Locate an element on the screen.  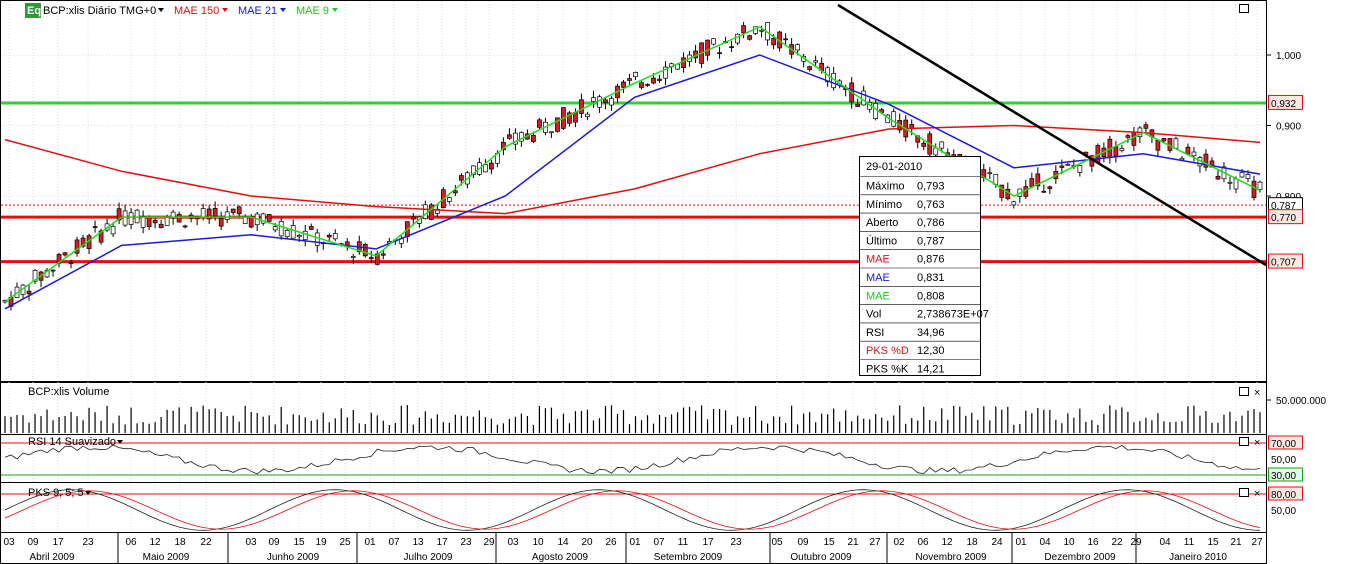
maximize-rsi-icon is located at coordinates (1244, 441).